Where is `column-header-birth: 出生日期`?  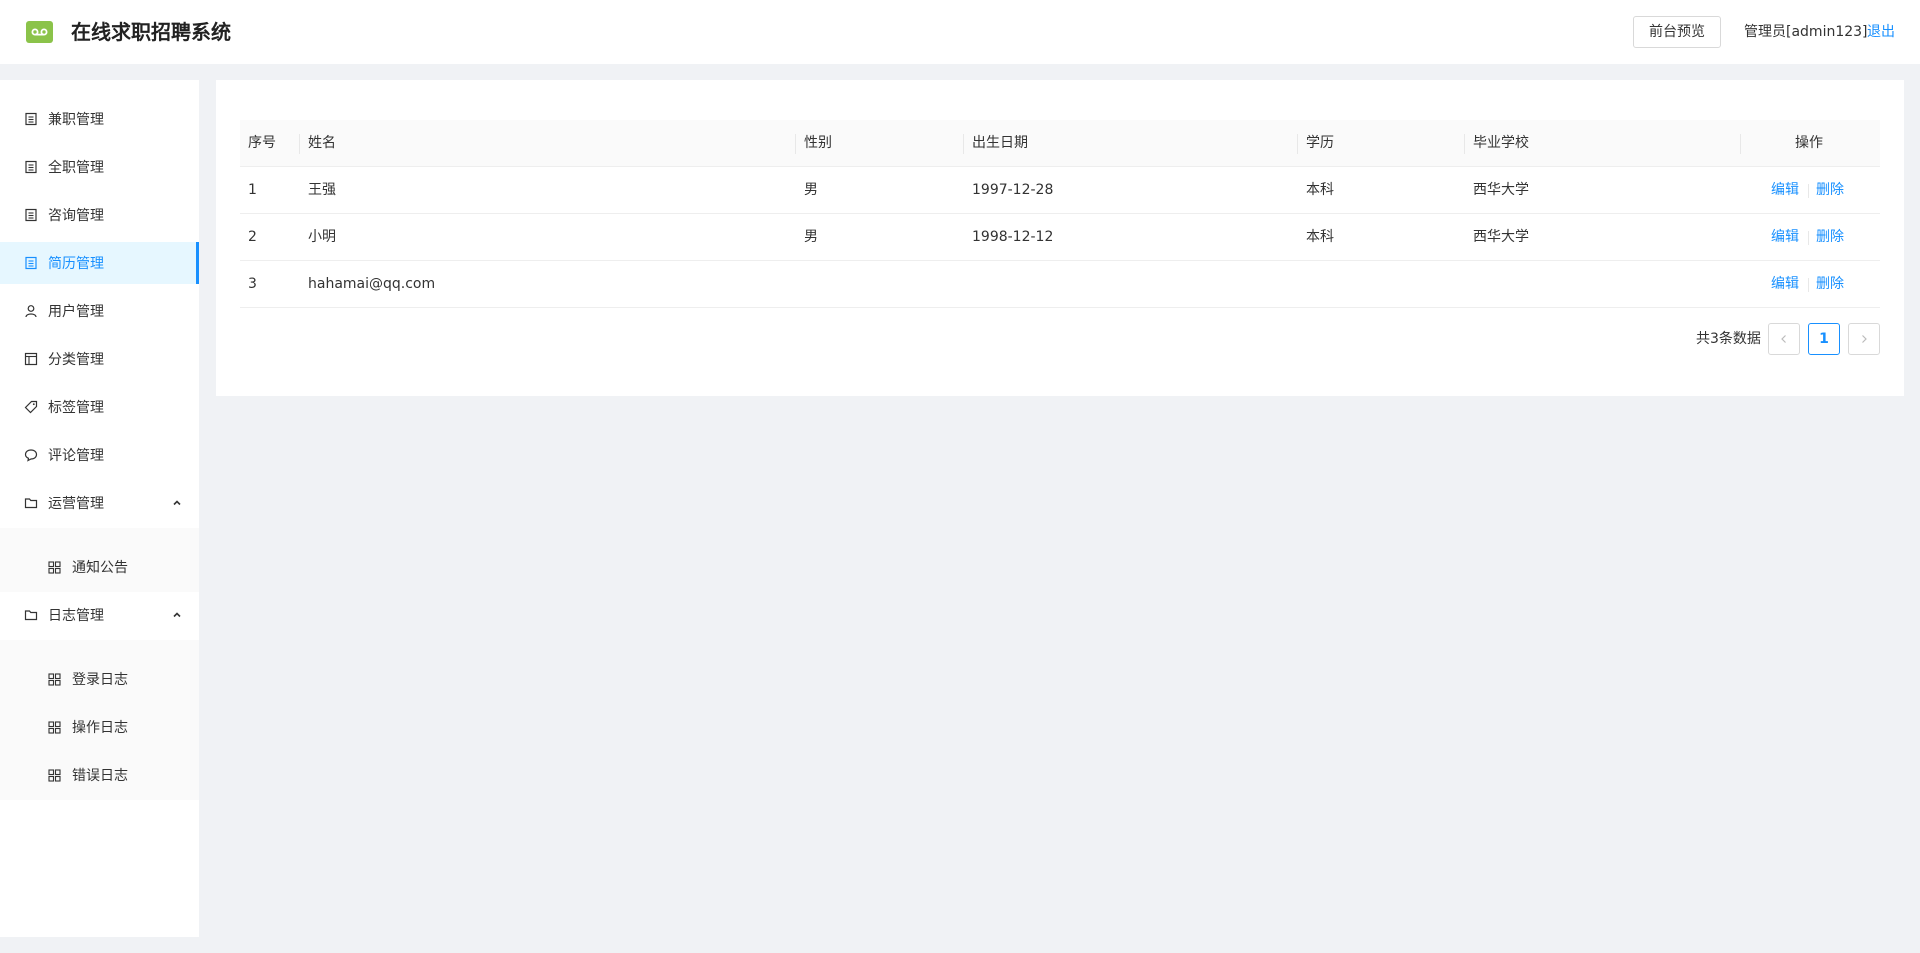 column-header-birth: 出生日期 is located at coordinates (1000, 143).